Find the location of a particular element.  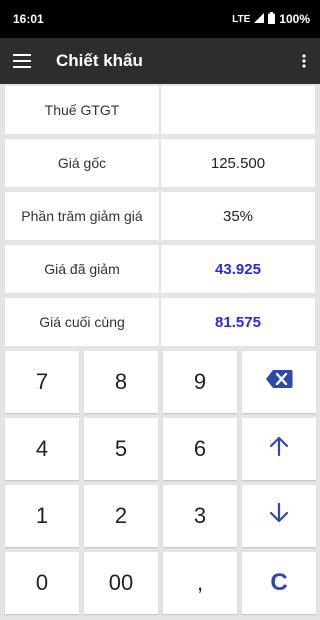

move-down-button is located at coordinates (279, 516).